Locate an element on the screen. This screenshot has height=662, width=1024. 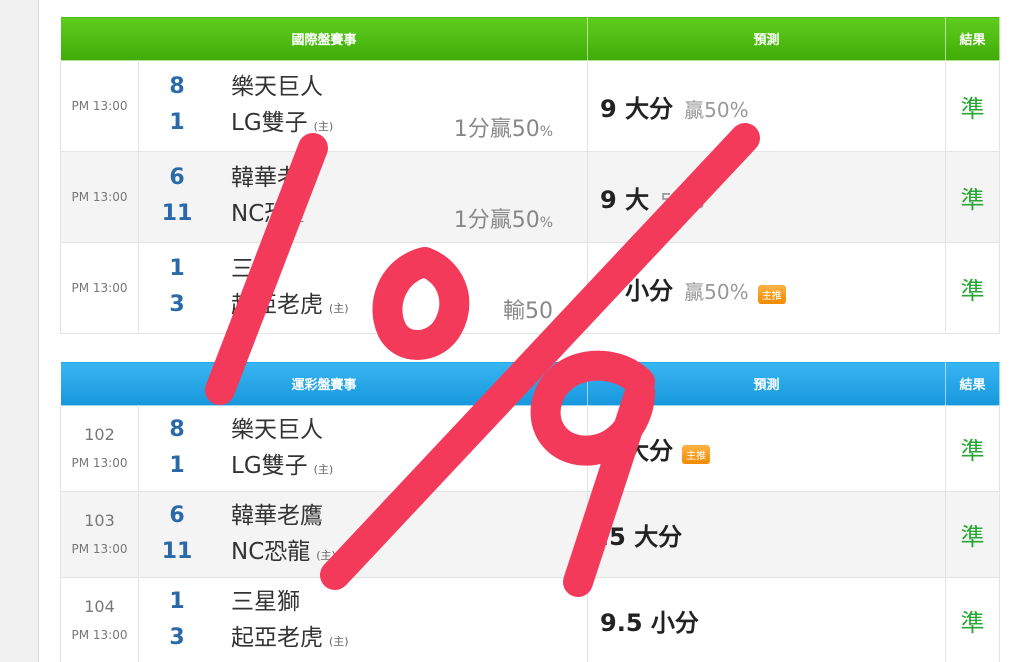
away-team: 韓華老 is located at coordinates (265, 178).